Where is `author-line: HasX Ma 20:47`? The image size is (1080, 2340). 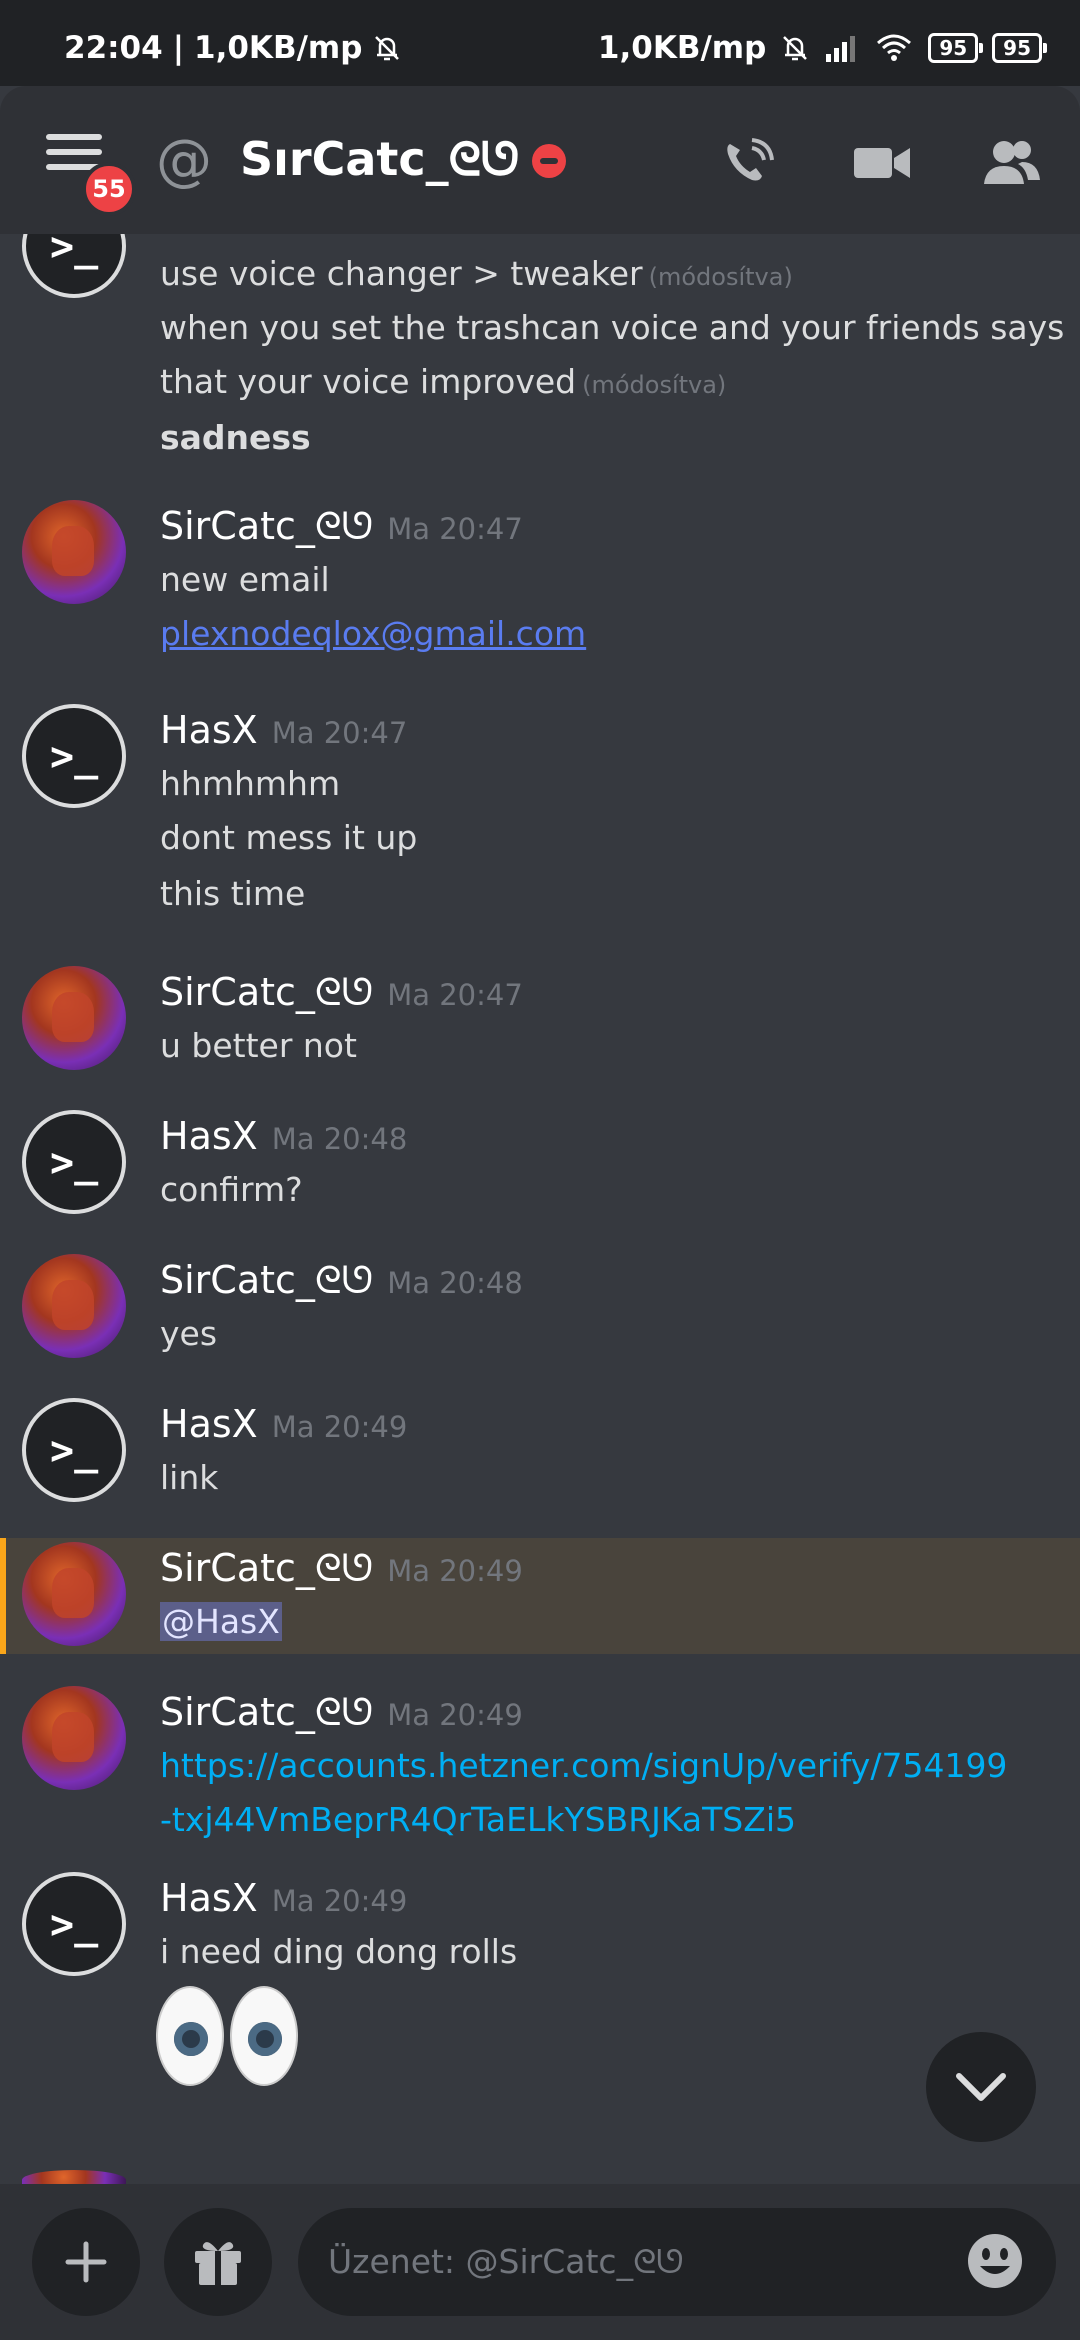
author-line: HasX Ma 20:47 is located at coordinates (283, 730).